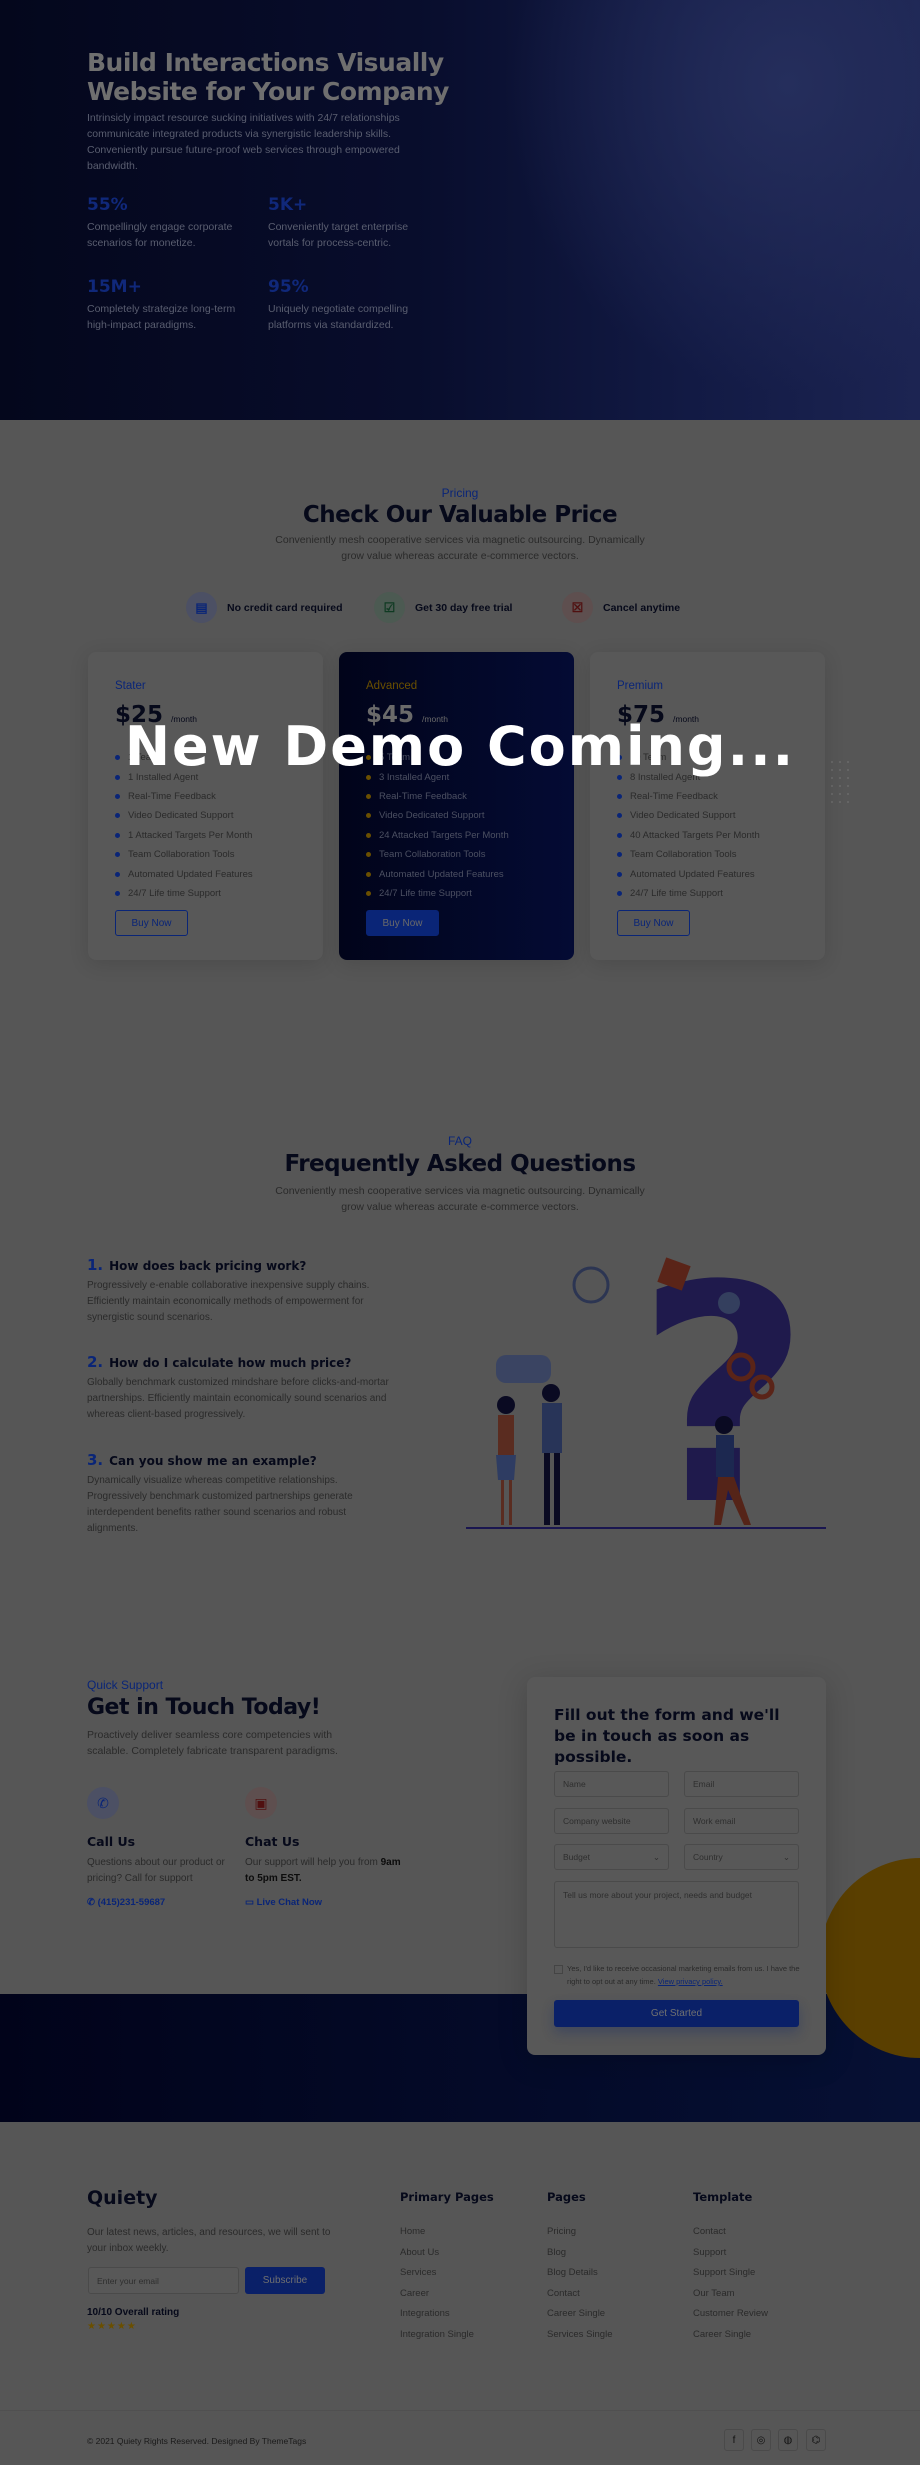 Image resolution: width=920 pixels, height=2465 pixels. Describe the element at coordinates (444, 835) in the screenshot. I see `plan-feature-label: 24 Attacked Targets Per Month` at that location.